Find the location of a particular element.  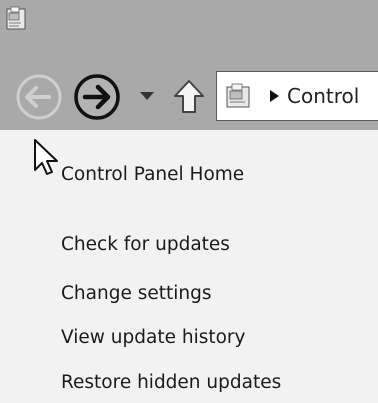

triangle-right-icon is located at coordinates (274, 96).